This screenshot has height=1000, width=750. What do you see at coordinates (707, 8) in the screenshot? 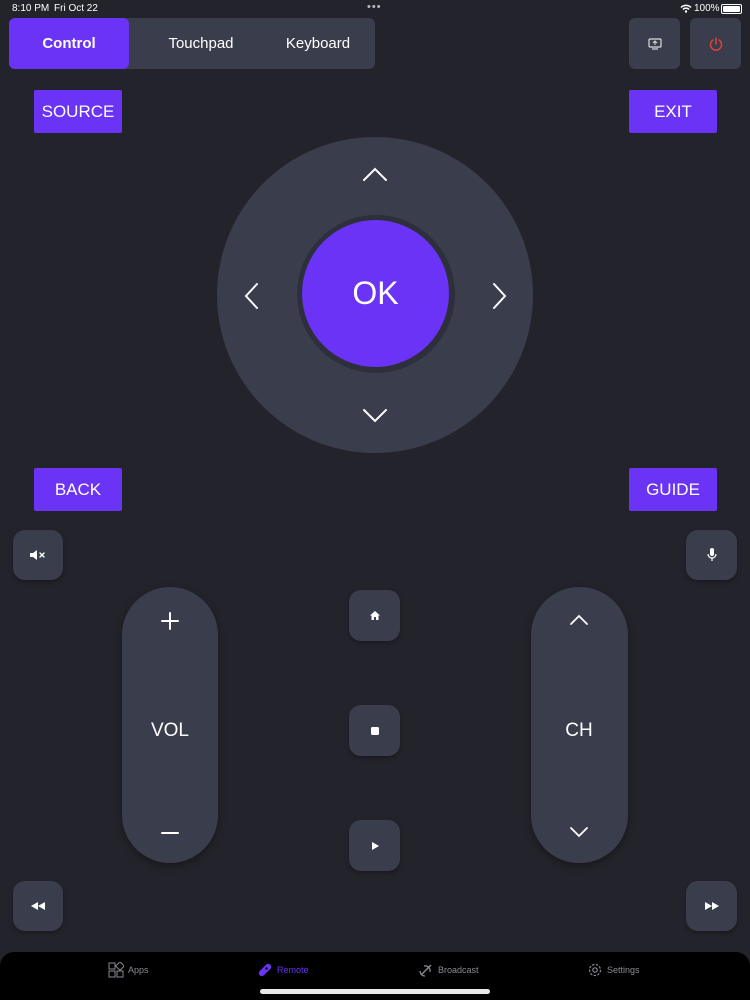
I see `battery-percent: 100%` at bounding box center [707, 8].